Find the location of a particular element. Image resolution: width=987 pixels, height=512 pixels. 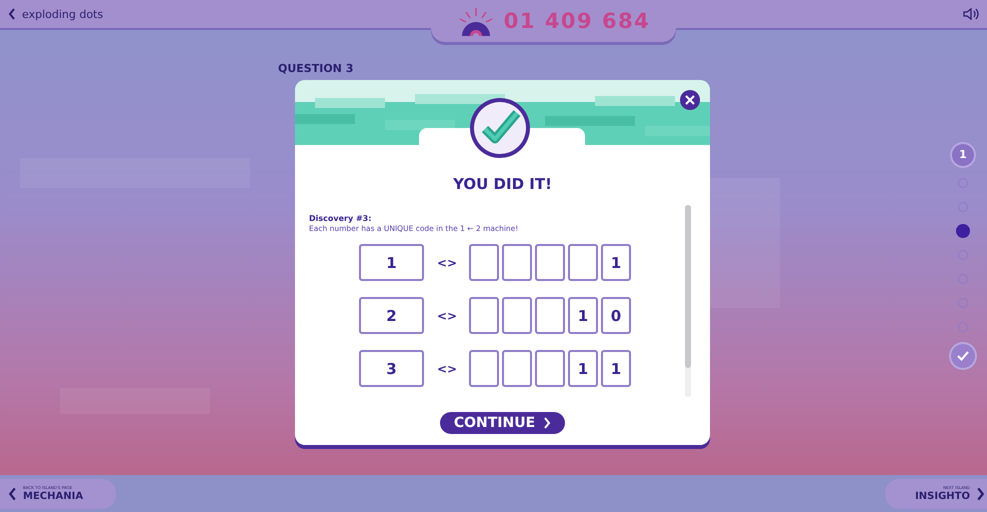

speaker-icon is located at coordinates (970, 14).